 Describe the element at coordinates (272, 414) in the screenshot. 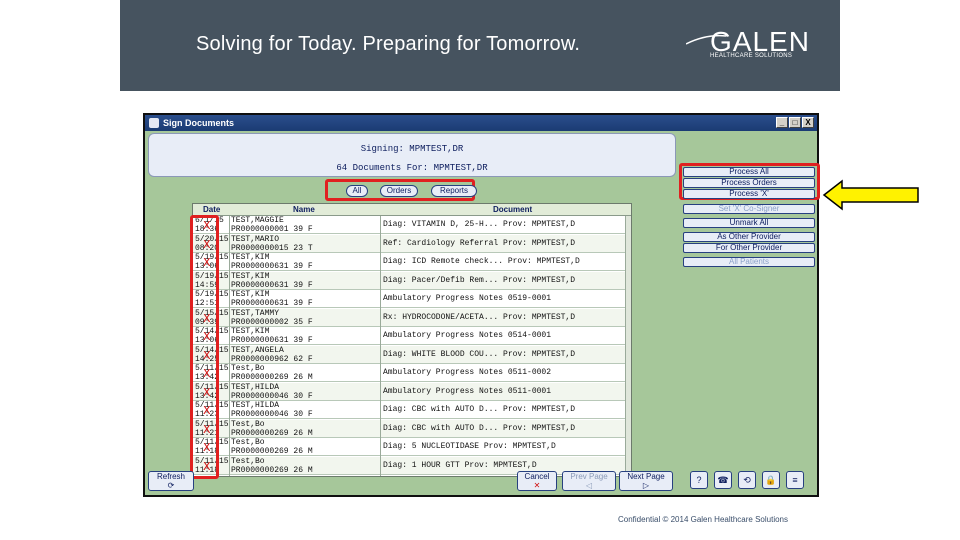

I see `row-patient-id: PR0000000046 30 F` at that location.